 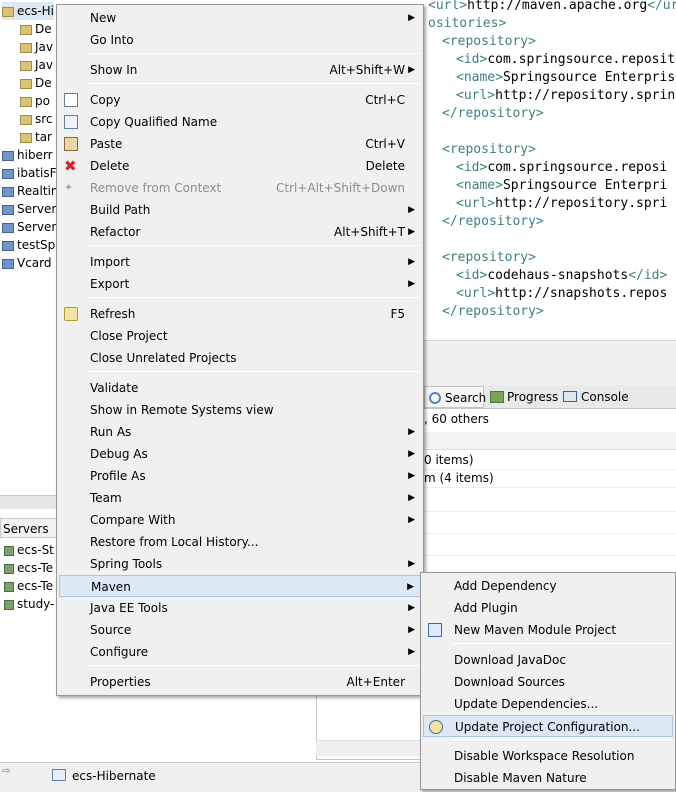 What do you see at coordinates (561, 168) in the screenshot?
I see `code-line: <id>com.springsource.reposi` at bounding box center [561, 168].